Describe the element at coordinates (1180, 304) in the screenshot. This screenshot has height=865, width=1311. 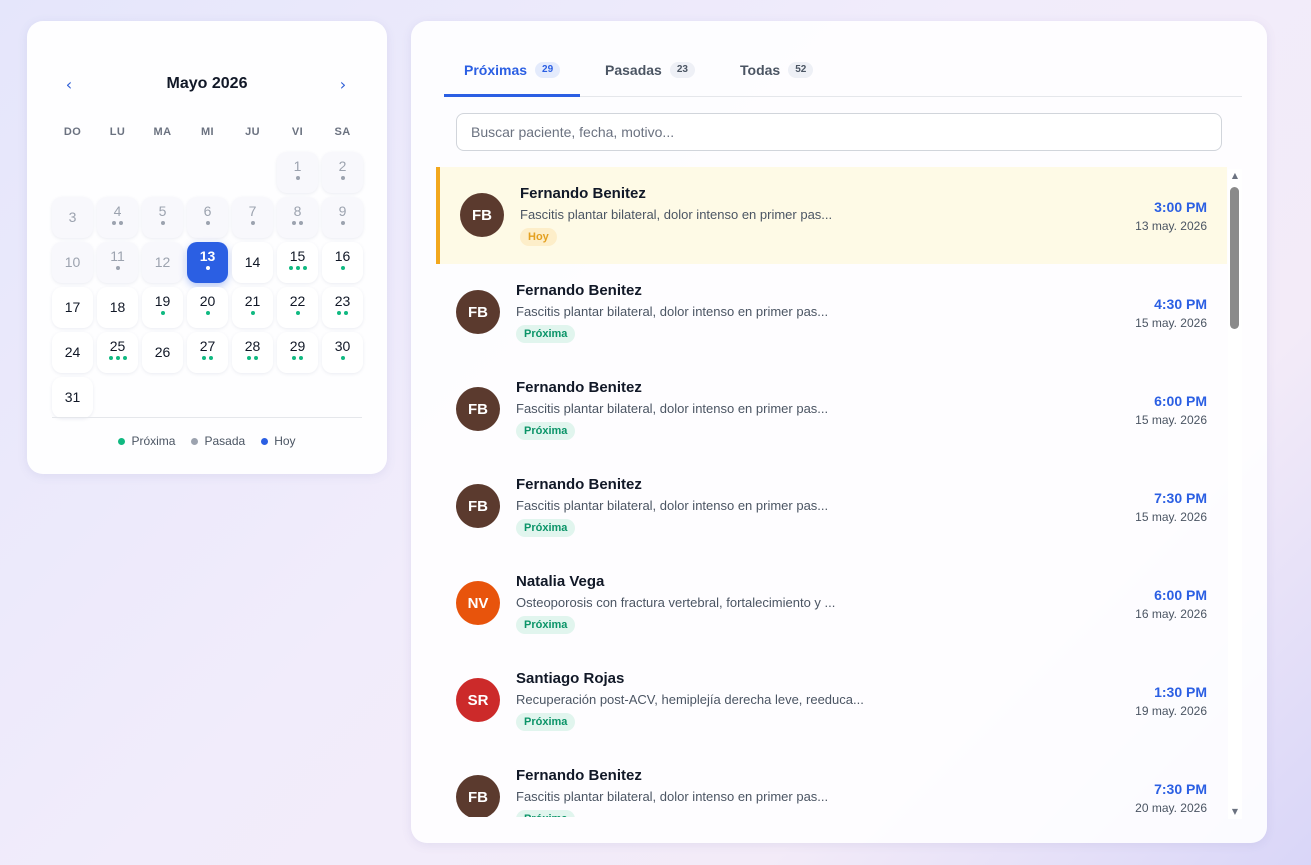
I see `appointment-time: 4:30 PM` at that location.